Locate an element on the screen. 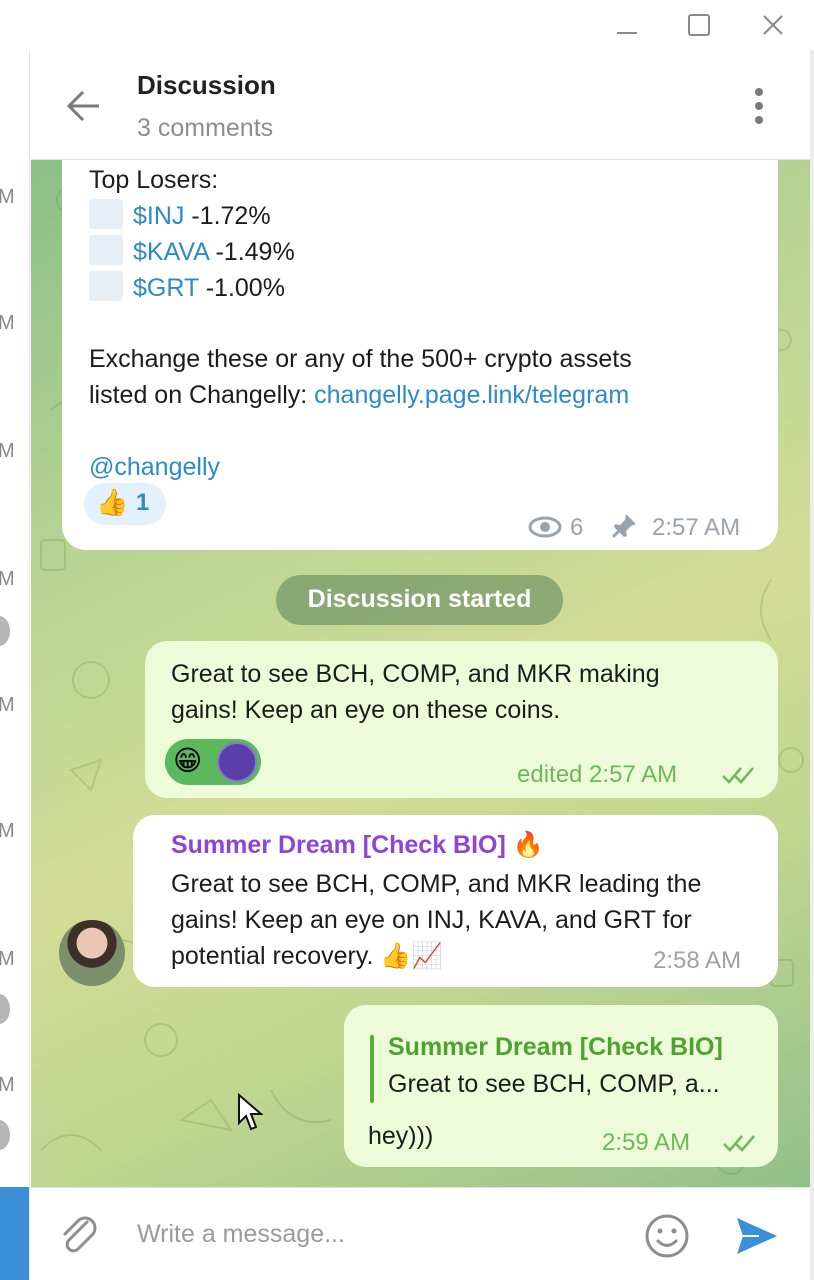 This screenshot has height=1280, width=814. thumbs-up-icon: 👍 is located at coordinates (112, 502).